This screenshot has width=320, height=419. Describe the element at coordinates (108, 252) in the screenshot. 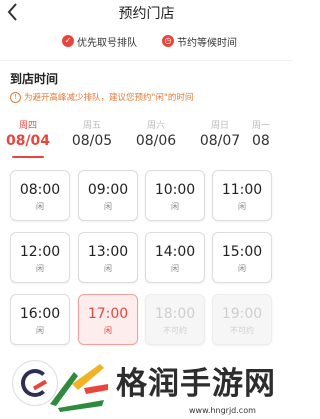

I see `time-slot-time: 13:00` at that location.